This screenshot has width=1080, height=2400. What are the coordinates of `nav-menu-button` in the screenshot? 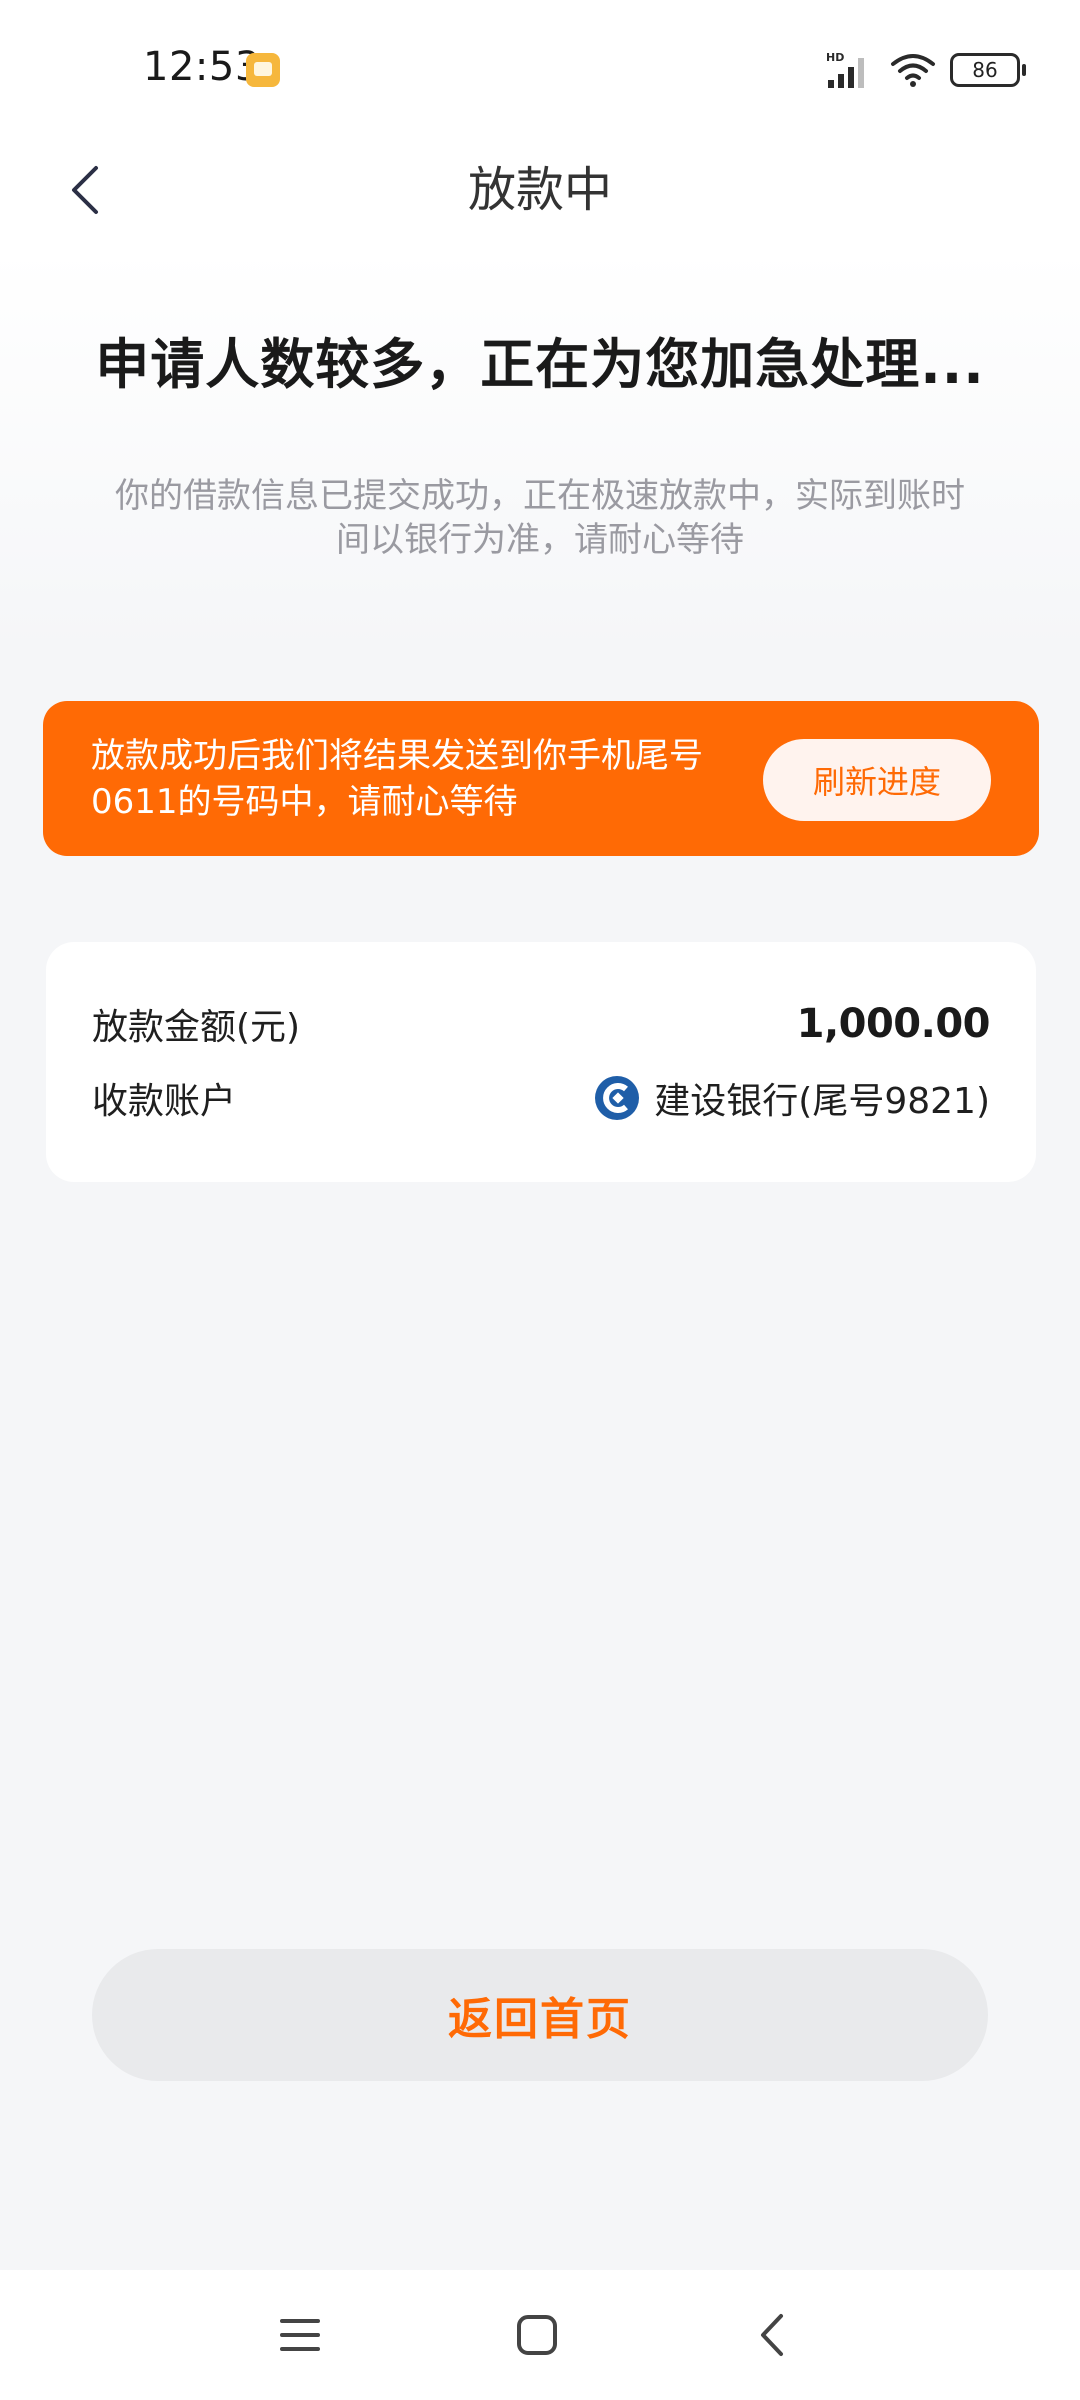 It's located at (300, 2335).